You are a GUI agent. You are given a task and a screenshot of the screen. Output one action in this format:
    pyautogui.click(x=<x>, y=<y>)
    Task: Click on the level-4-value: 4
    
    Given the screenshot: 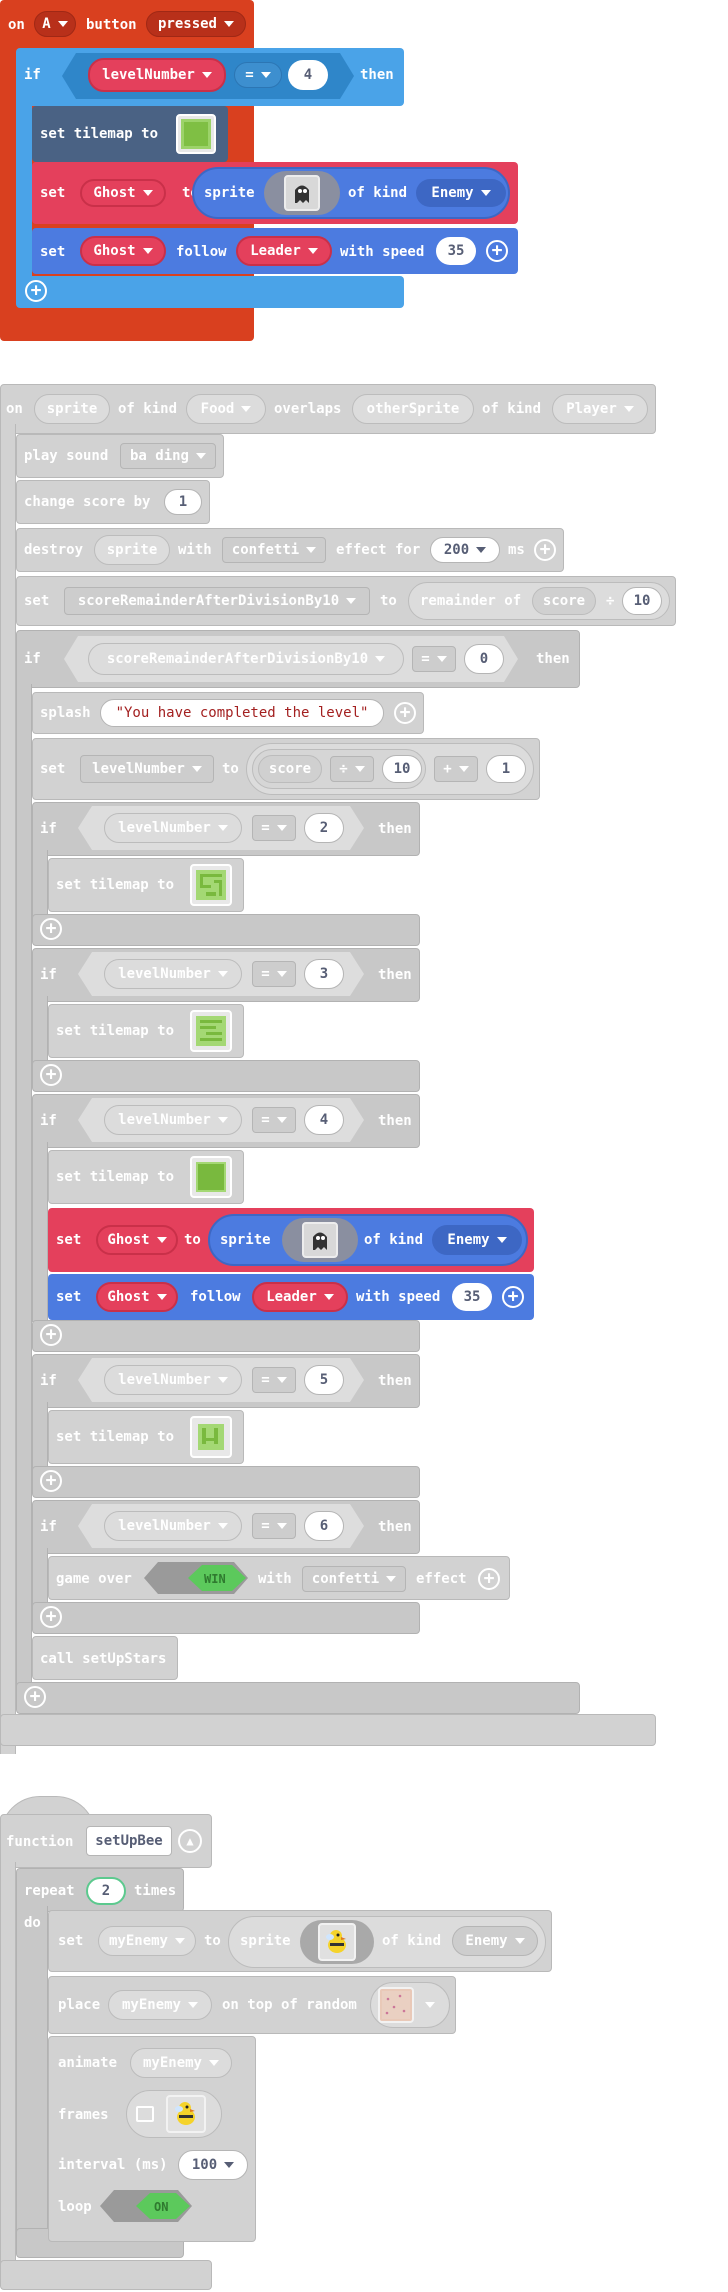 What is the action you would take?
    pyautogui.click(x=324, y=1120)
    